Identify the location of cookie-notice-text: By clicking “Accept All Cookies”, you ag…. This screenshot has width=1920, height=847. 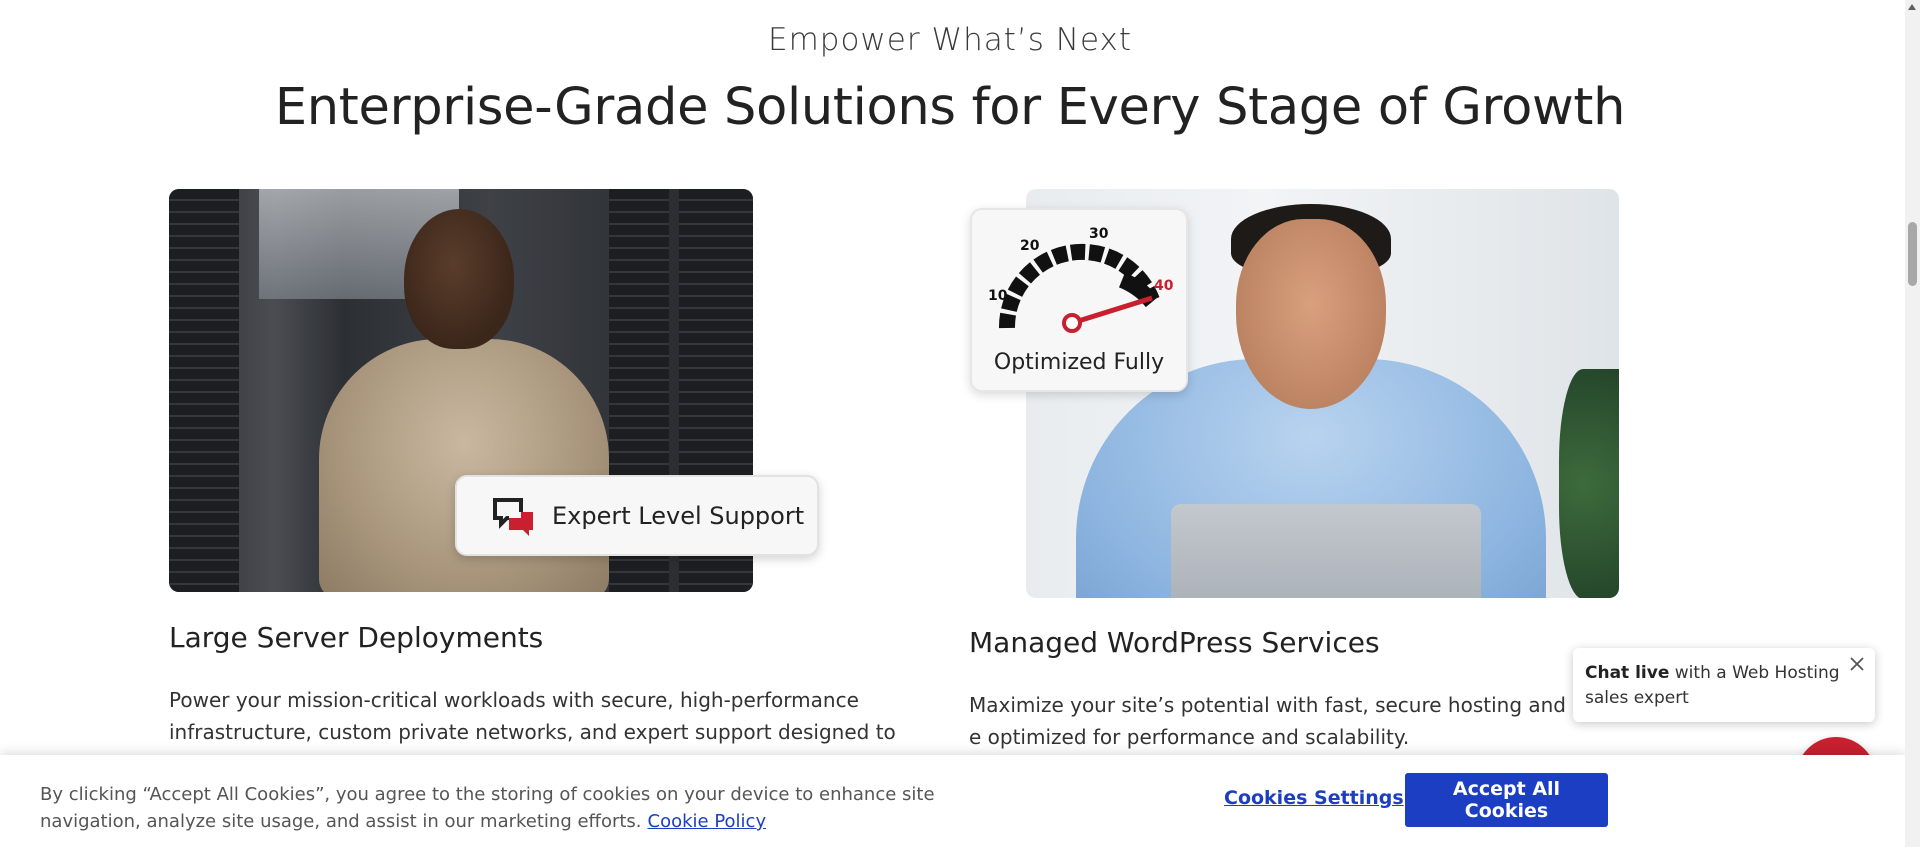
(487, 808).